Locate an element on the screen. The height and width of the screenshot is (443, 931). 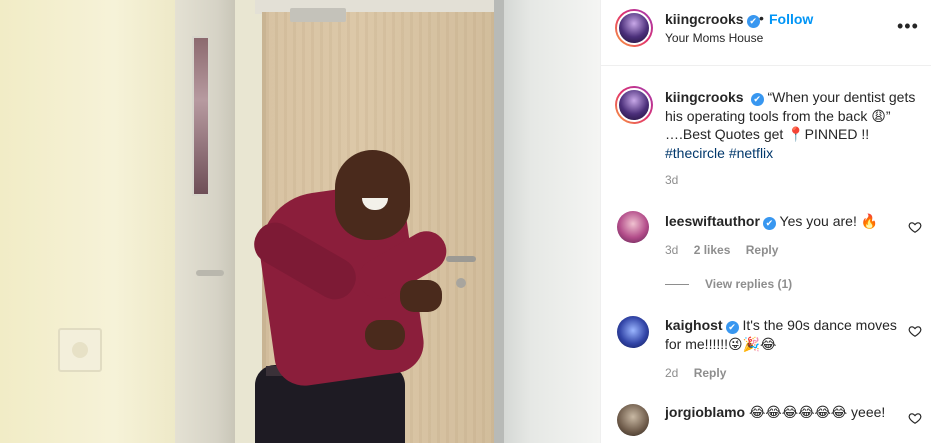
caption-author-avatar is located at coordinates (634, 105).